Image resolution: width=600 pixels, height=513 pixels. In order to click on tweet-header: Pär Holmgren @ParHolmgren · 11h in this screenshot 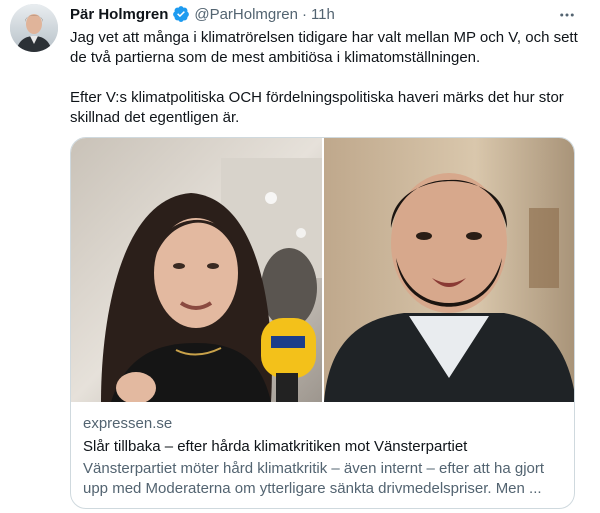, I will do `click(202, 14)`.